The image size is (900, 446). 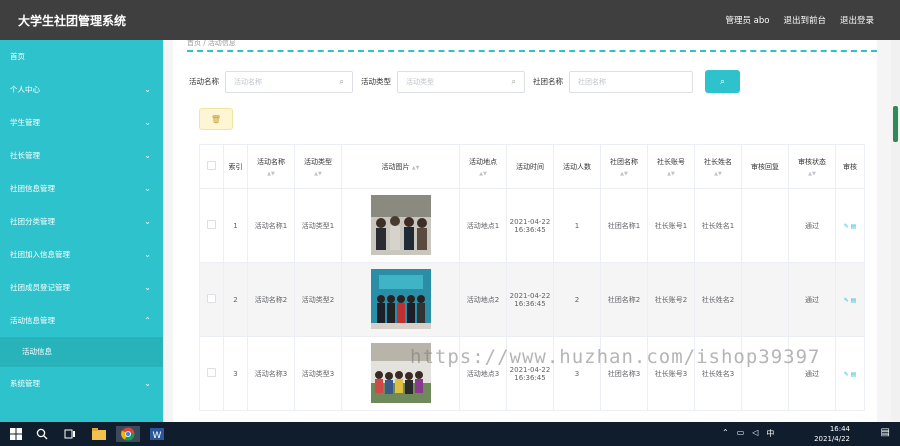 What do you see at coordinates (99, 434) in the screenshot?
I see `file-explorer-icon` at bounding box center [99, 434].